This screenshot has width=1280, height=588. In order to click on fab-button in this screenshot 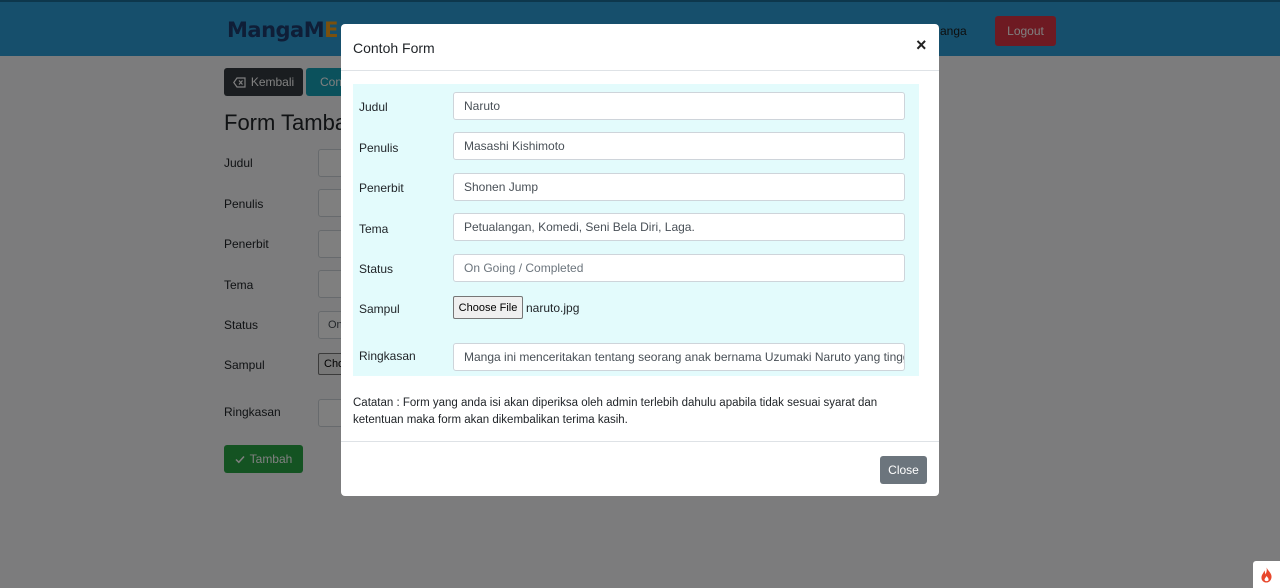, I will do `click(1266, 574)`.